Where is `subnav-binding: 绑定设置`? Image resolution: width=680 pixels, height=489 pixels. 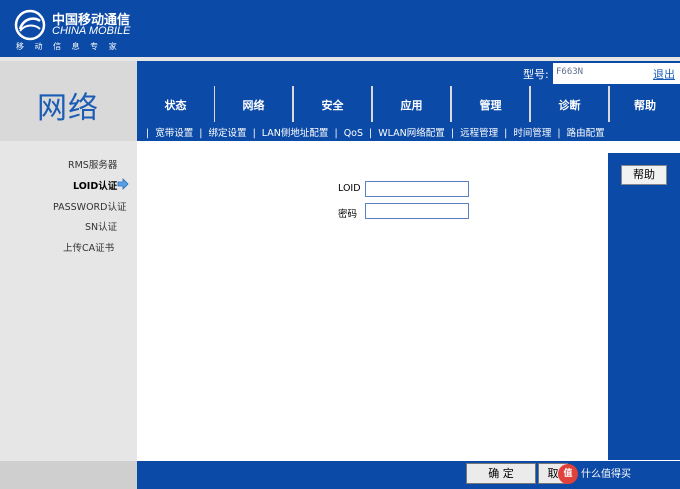
subnav-binding: 绑定设置 is located at coordinates (228, 133).